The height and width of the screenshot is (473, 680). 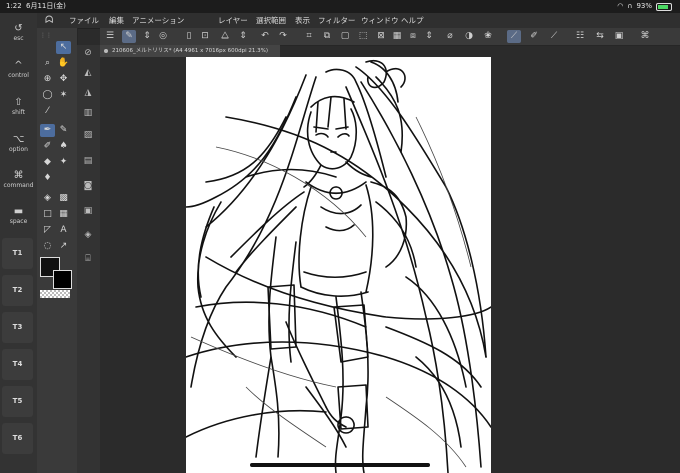 I want to click on pen-icon: ✒, so click(x=47, y=130).